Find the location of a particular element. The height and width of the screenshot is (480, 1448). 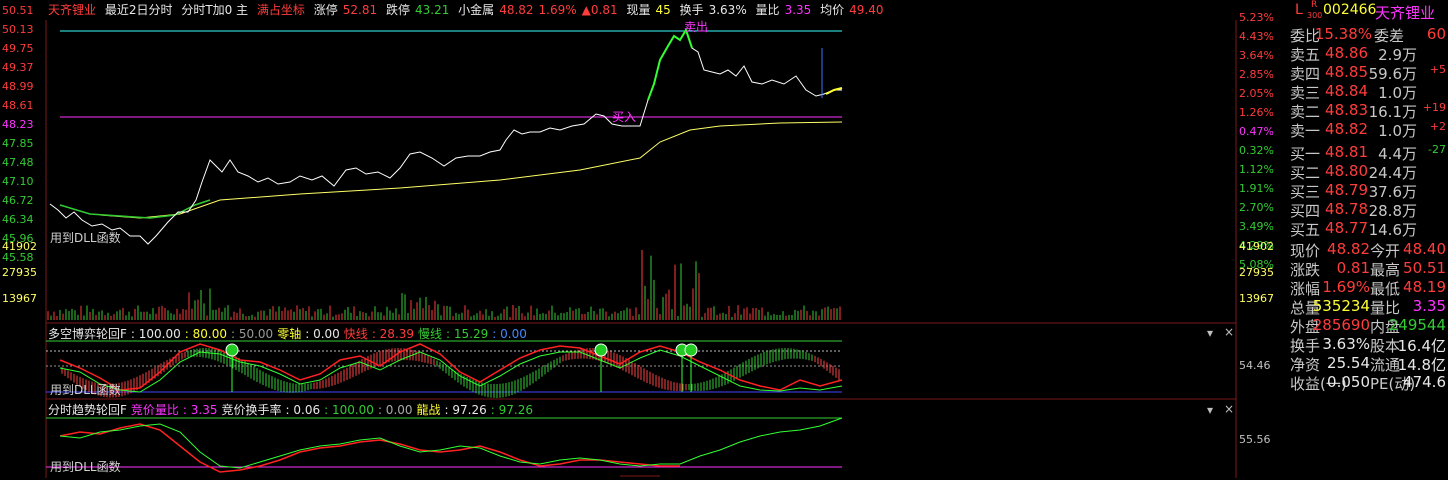

vol-tick-left-1: 27935 is located at coordinates (19, 272).